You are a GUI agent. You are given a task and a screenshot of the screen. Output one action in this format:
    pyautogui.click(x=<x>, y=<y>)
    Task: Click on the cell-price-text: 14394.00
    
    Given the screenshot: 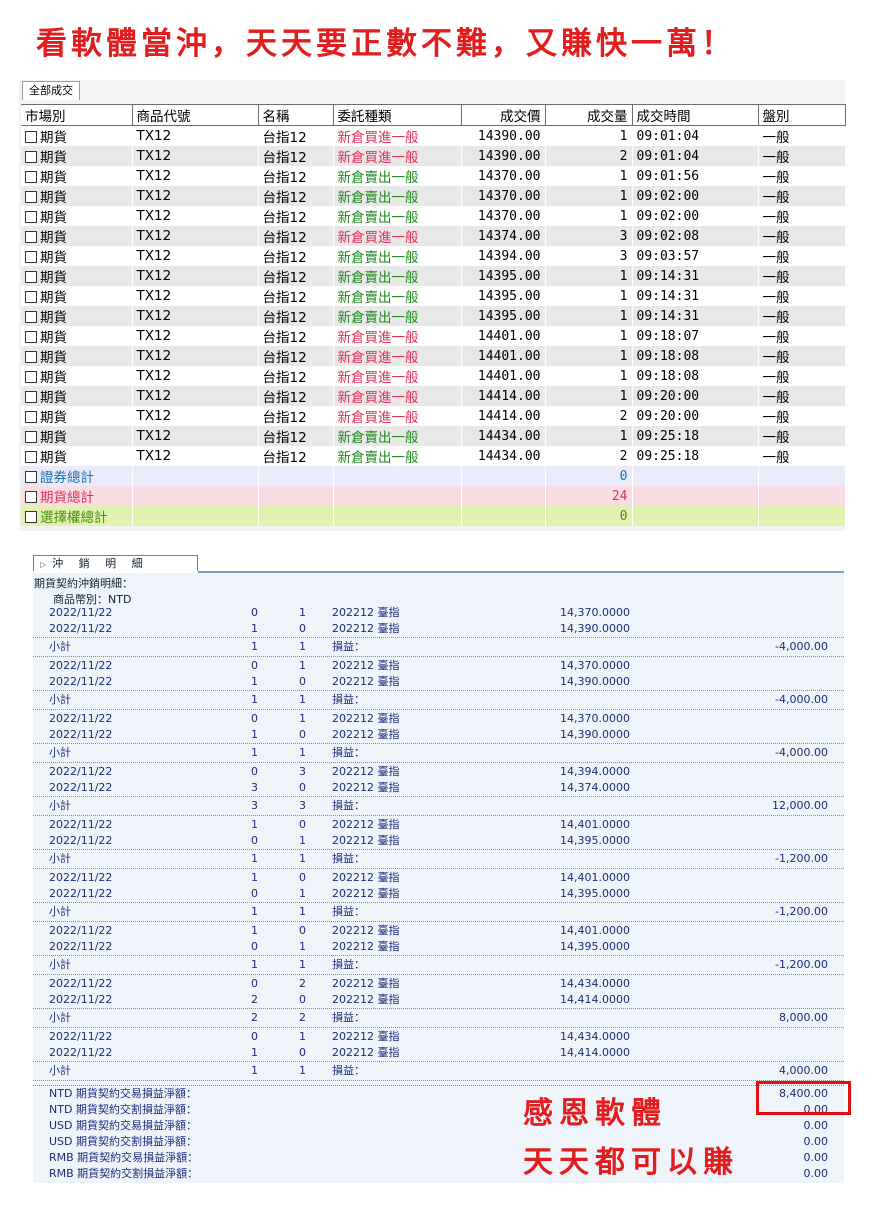 What is the action you would take?
    pyautogui.click(x=509, y=256)
    